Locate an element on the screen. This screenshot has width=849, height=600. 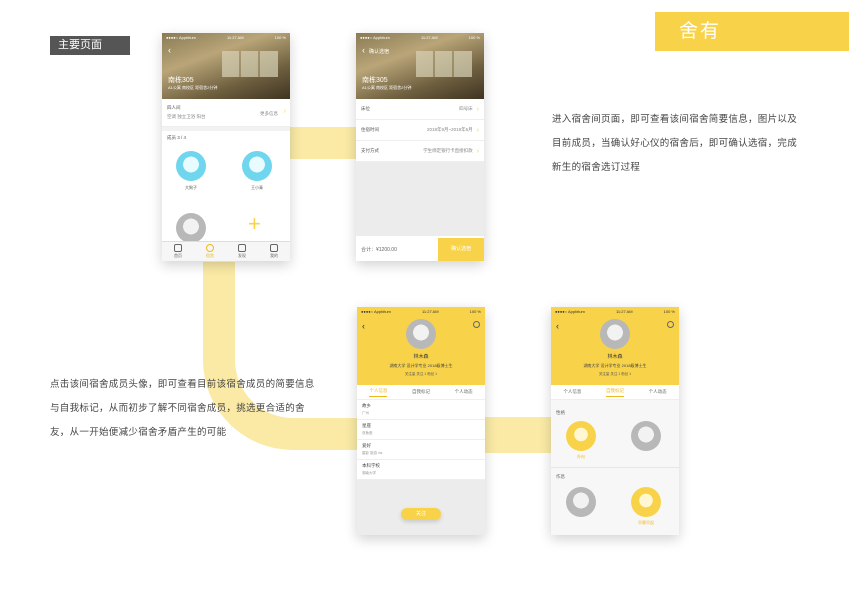
info-college: 本科学校 湖南大学 is located at coordinates (421, 470).